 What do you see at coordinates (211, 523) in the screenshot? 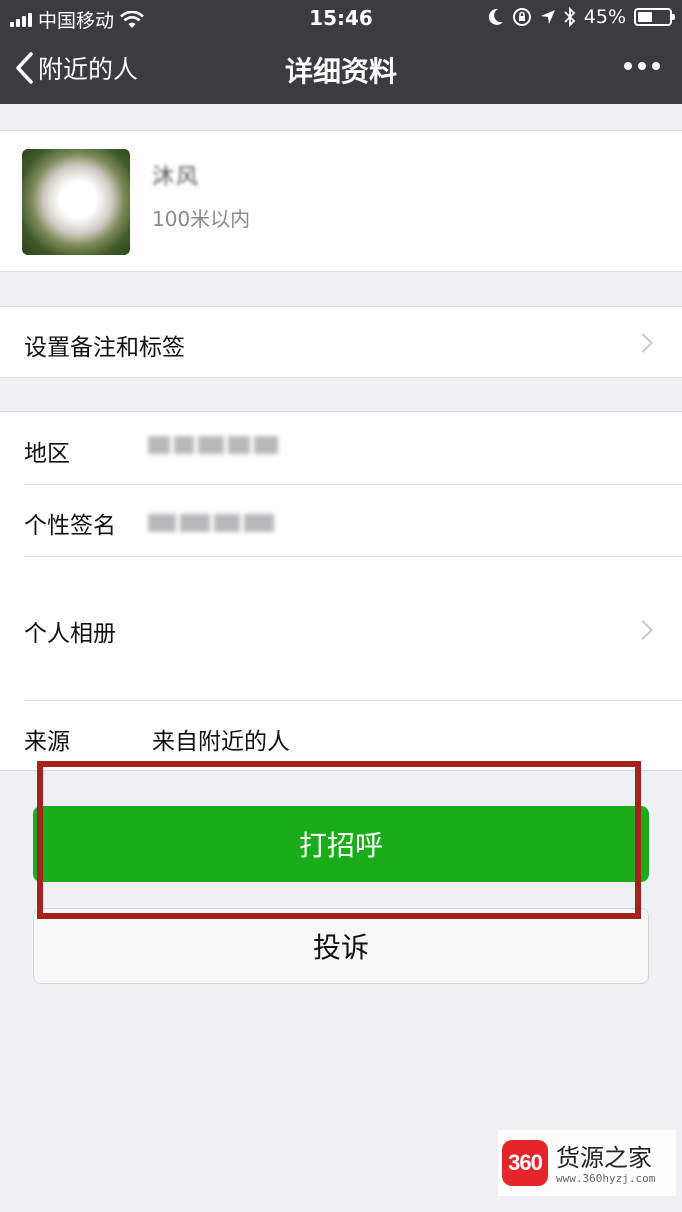
I see `signature-value-blurred` at bounding box center [211, 523].